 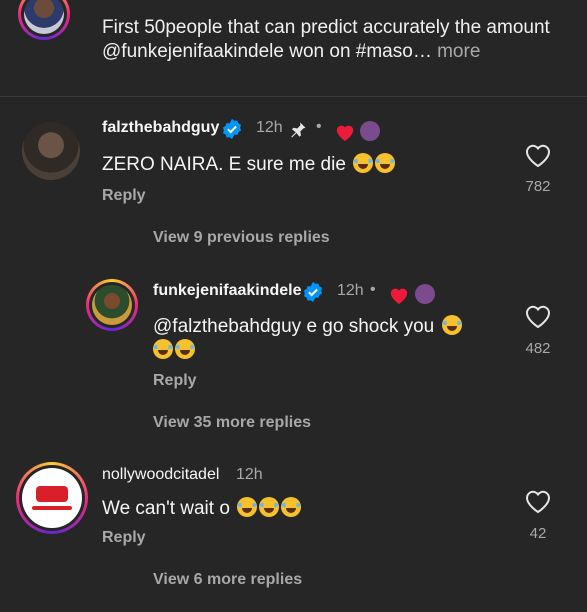 I want to click on comment-text: @falzthebahdguy e go shock you, so click(x=323, y=339).